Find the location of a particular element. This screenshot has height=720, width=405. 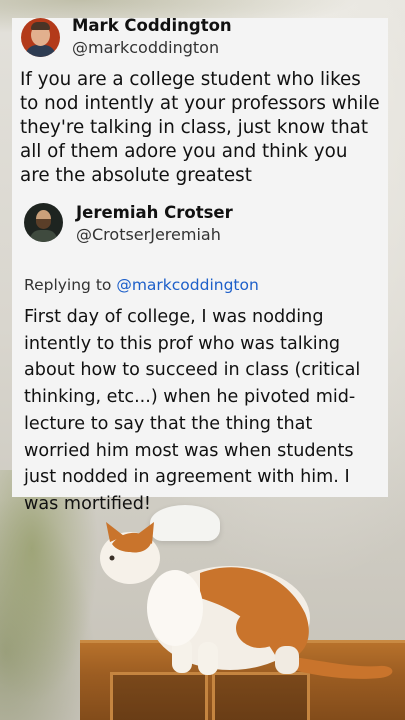

author-handle: @markcoddington is located at coordinates (145, 47).